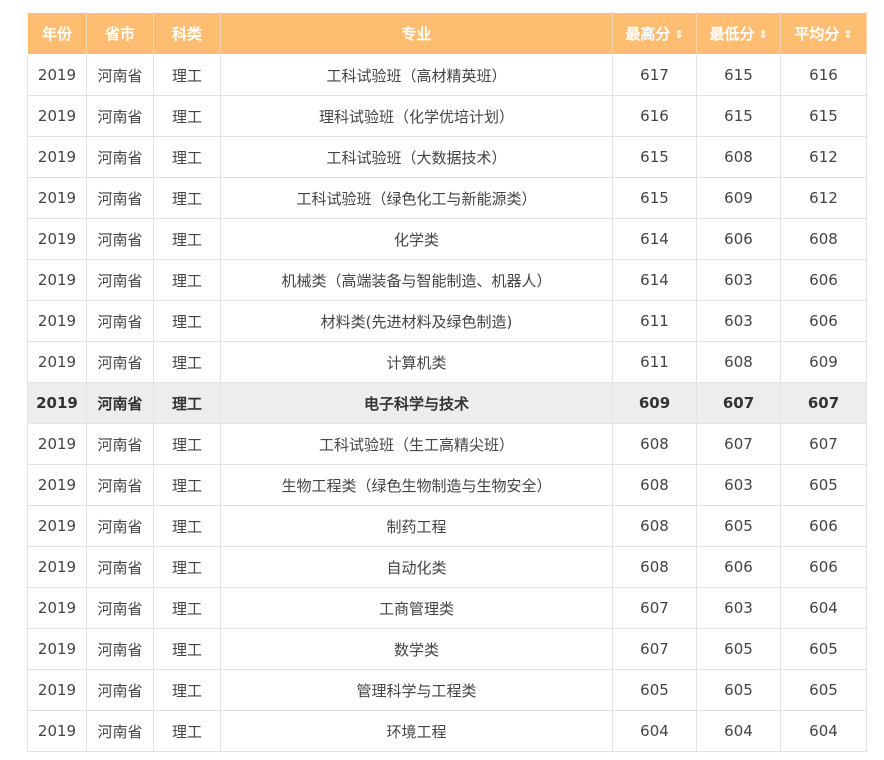 The height and width of the screenshot is (760, 884). I want to click on cell-major: 制药工程, so click(416, 526).